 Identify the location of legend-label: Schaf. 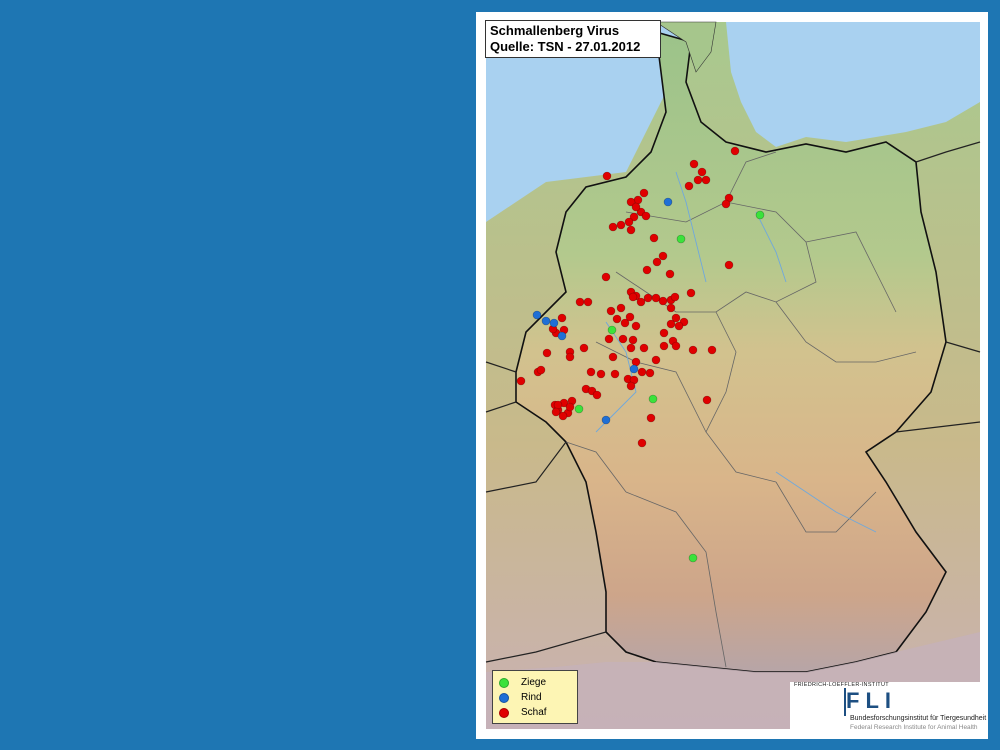
(534, 712).